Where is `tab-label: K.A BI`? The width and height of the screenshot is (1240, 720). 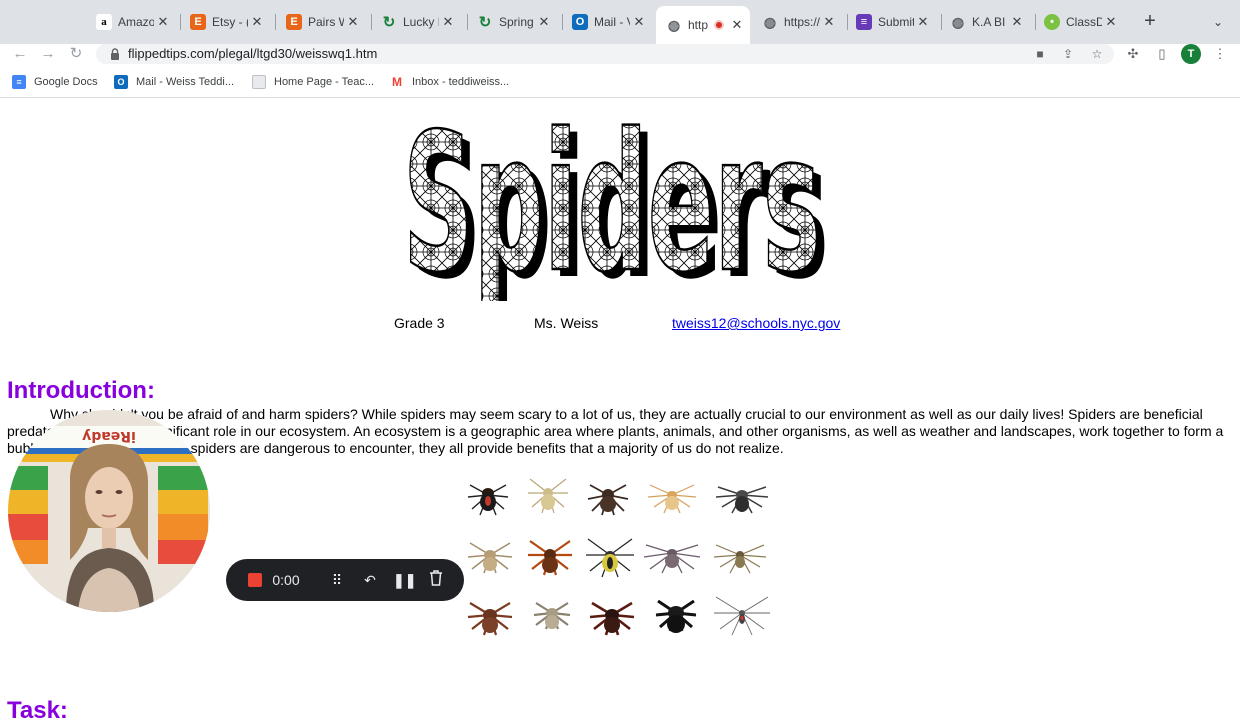 tab-label: K.A BI is located at coordinates (989, 22).